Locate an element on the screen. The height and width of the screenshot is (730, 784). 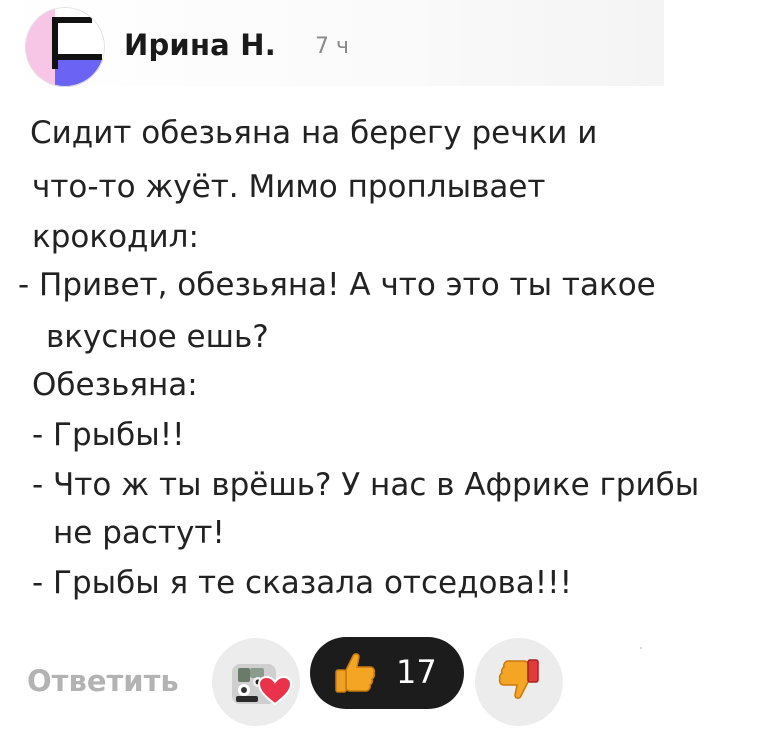
comment-line: что-то жуёт. Мимо проплывает is located at coordinates (289, 187).